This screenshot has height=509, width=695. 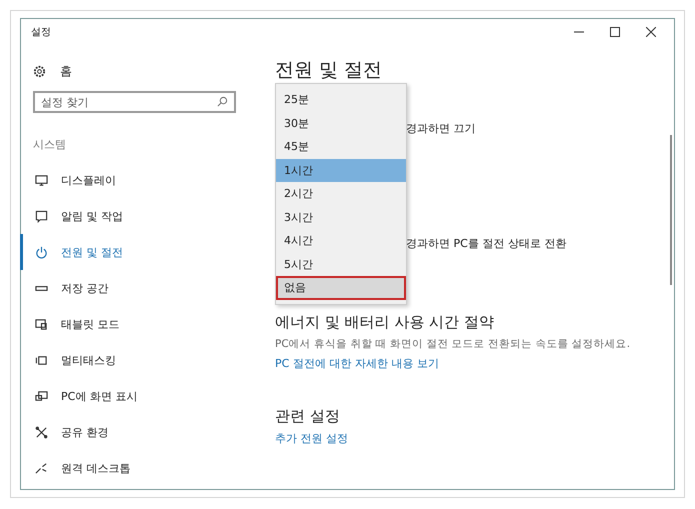 What do you see at coordinates (453, 344) in the screenshot?
I see `section-description: PC에서 휴식을 취할 때 화면이 절전 모드로 전환되는 속도를 설정하세요.` at bounding box center [453, 344].